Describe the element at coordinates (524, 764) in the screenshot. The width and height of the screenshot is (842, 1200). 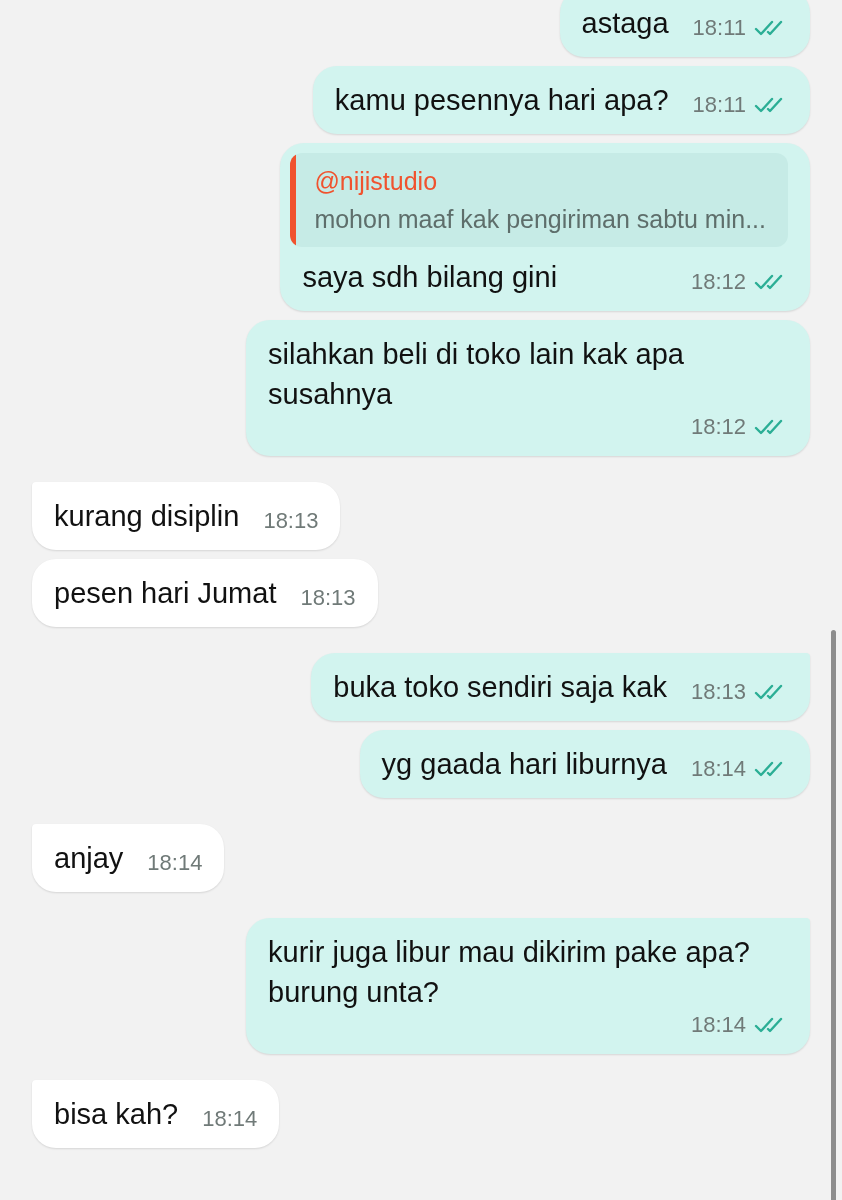
I see `message-text: yg gaada hari liburnya` at that location.